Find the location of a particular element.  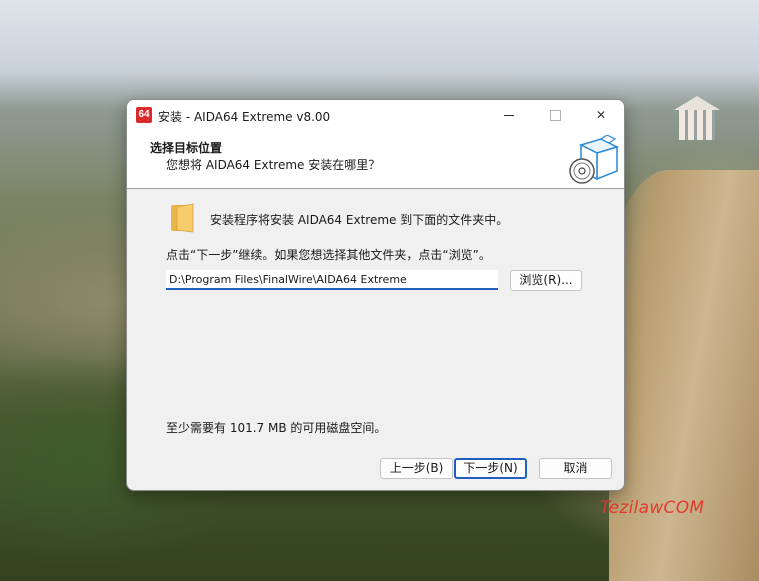

maximize-button is located at coordinates (555, 115).